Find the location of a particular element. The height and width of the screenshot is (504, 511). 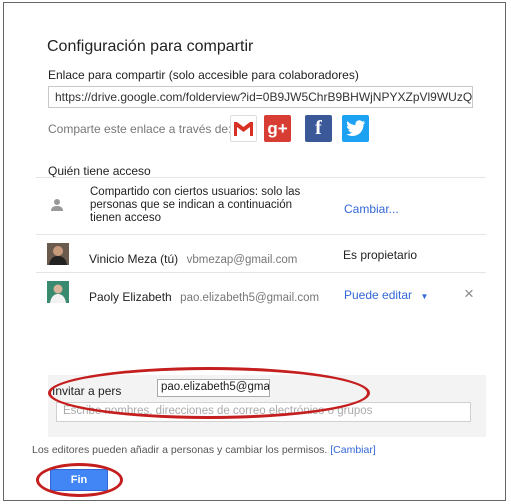

owner-role: Es propietario is located at coordinates (380, 255).